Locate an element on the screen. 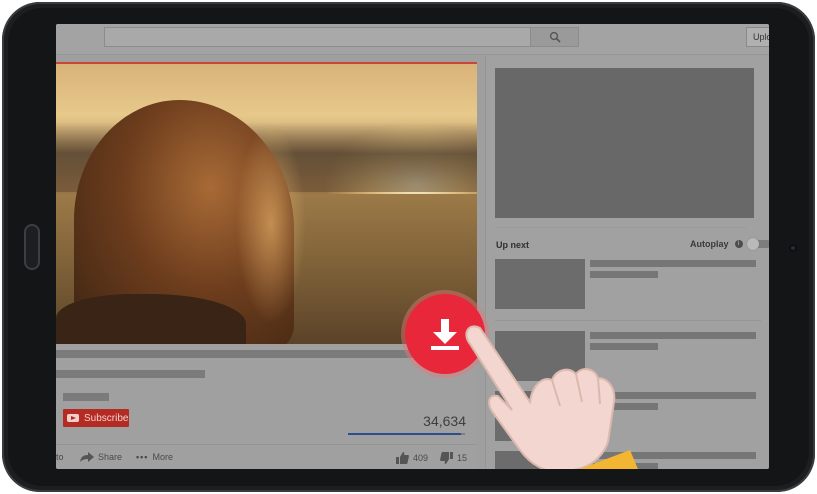 This screenshot has width=817, height=494. video-woman-shoulder is located at coordinates (151, 320).